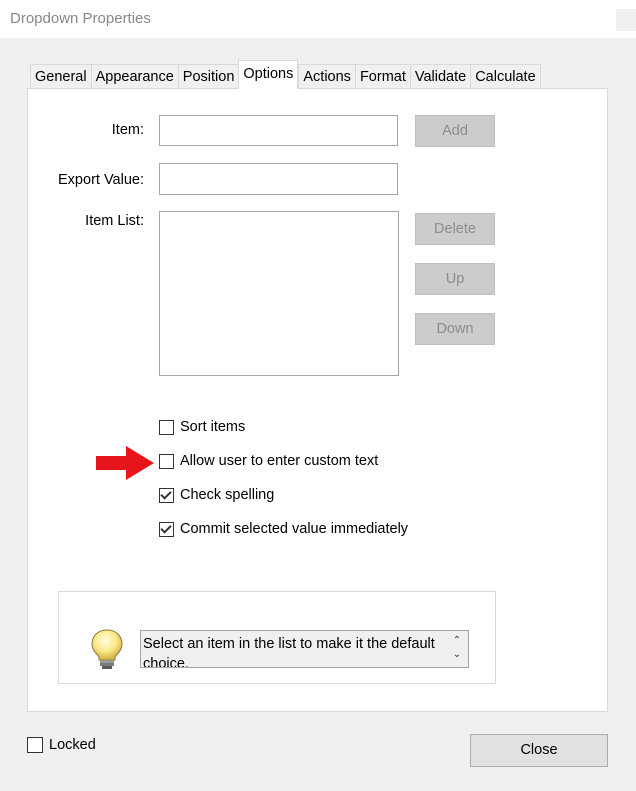 This screenshot has width=636, height=791. I want to click on close-button: Close, so click(539, 750).